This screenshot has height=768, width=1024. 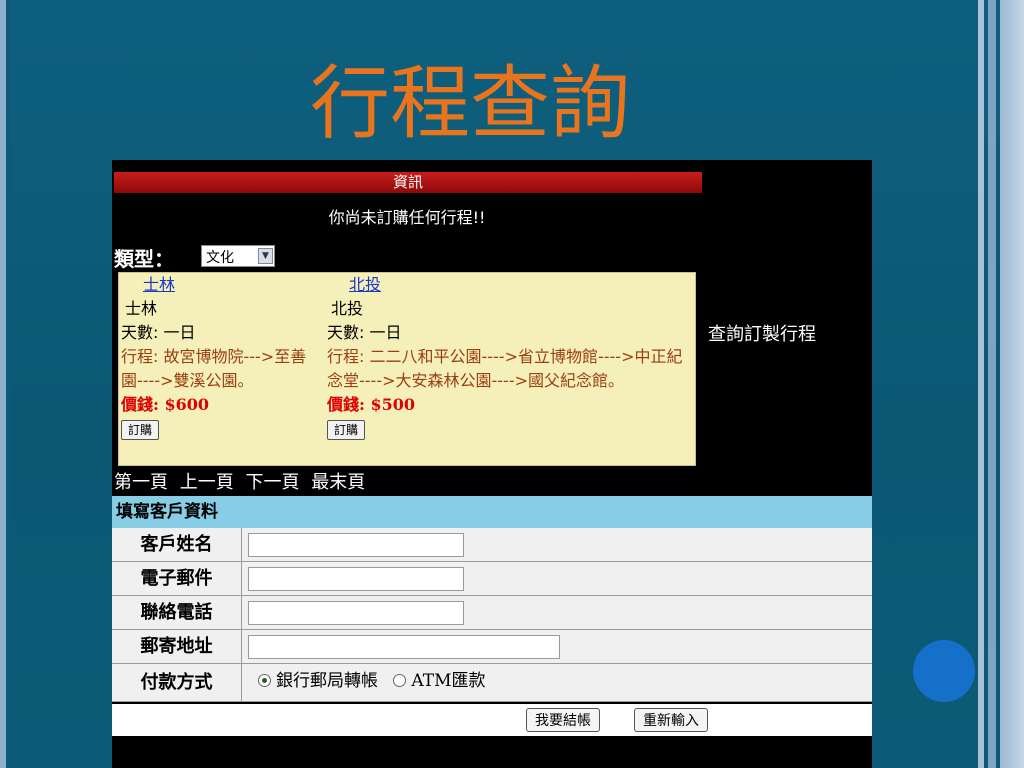 I want to click on trip-name: 北投, so click(x=347, y=308).